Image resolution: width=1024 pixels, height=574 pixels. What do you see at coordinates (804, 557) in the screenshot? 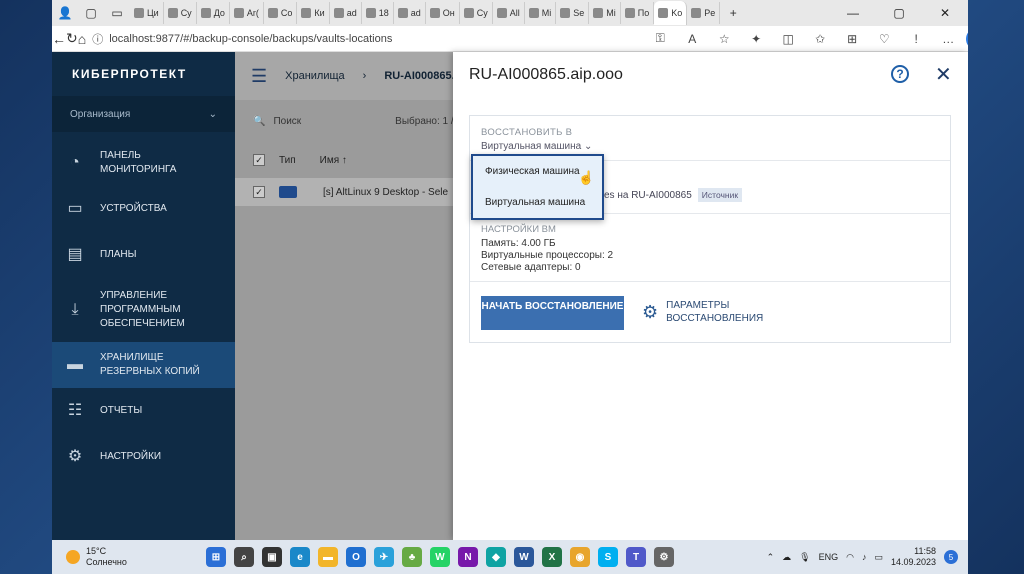
I see `microphone-icon: 🎙` at bounding box center [804, 557].